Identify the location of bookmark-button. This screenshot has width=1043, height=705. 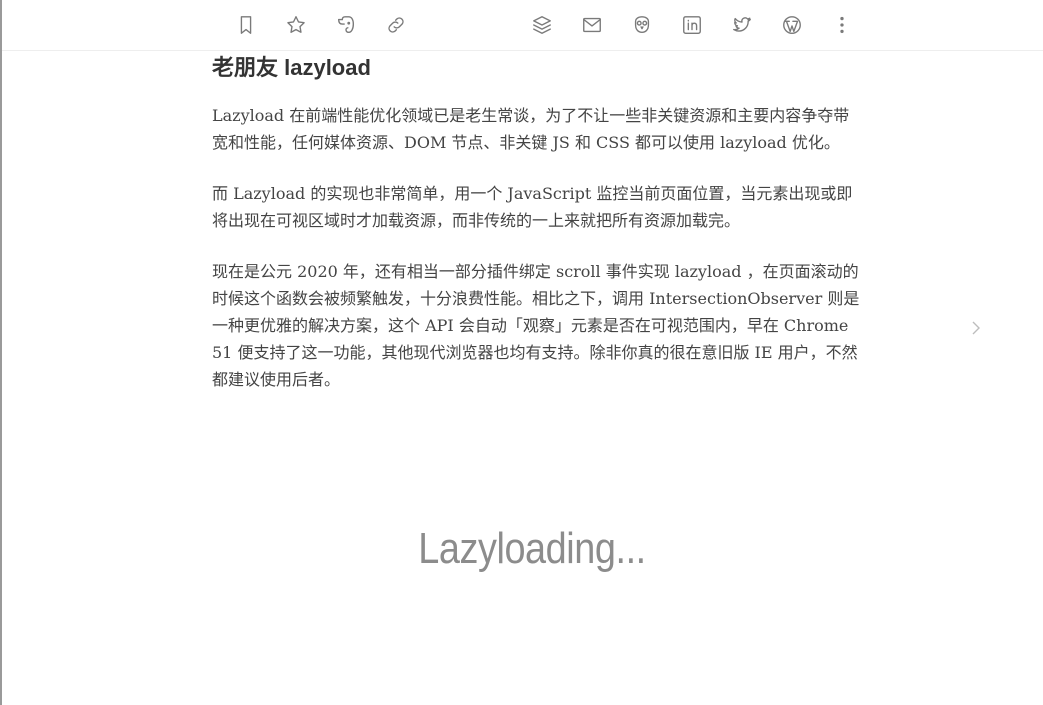
(246, 25).